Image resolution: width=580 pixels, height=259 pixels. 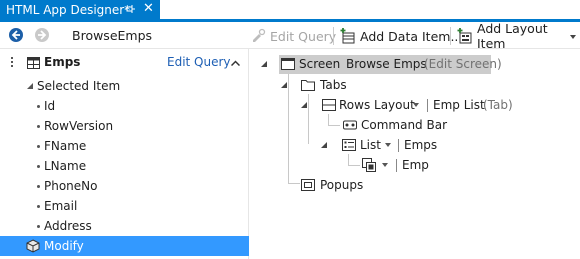 I want to click on field-label: FName, so click(x=65, y=146).